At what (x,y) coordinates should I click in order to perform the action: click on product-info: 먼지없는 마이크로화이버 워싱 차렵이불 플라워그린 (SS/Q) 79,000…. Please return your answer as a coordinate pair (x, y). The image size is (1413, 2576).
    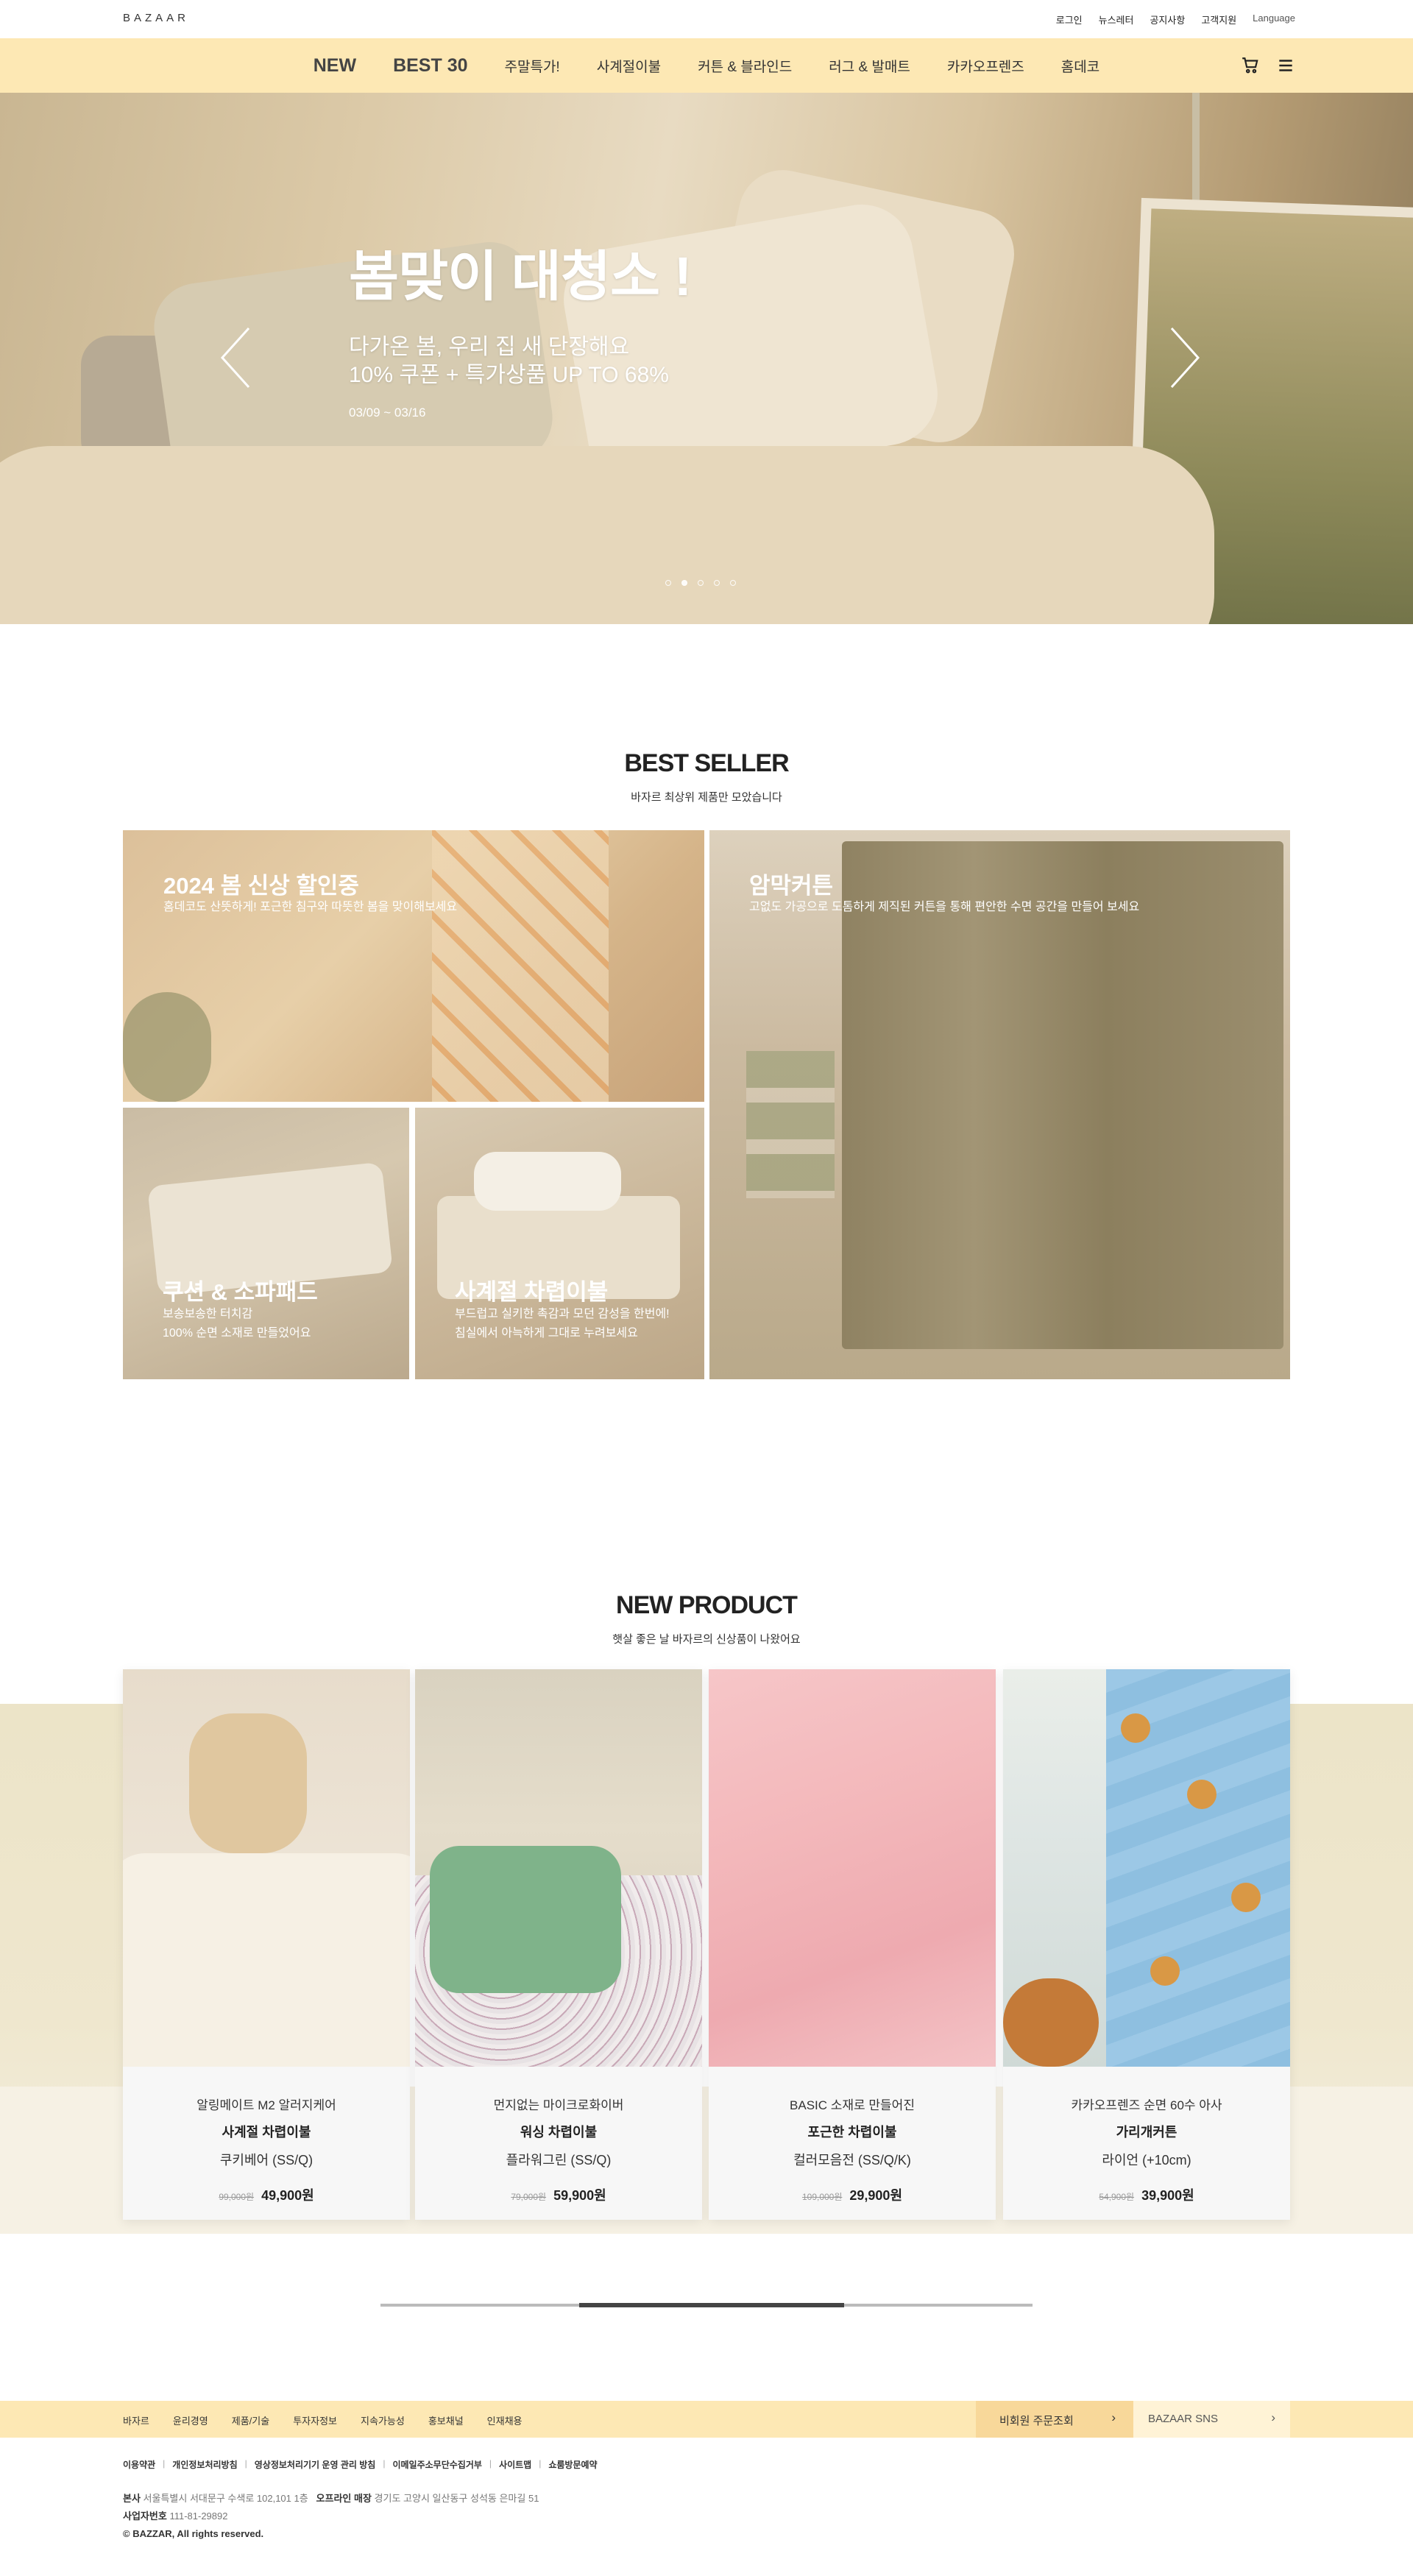
    Looking at the image, I should click on (558, 2143).